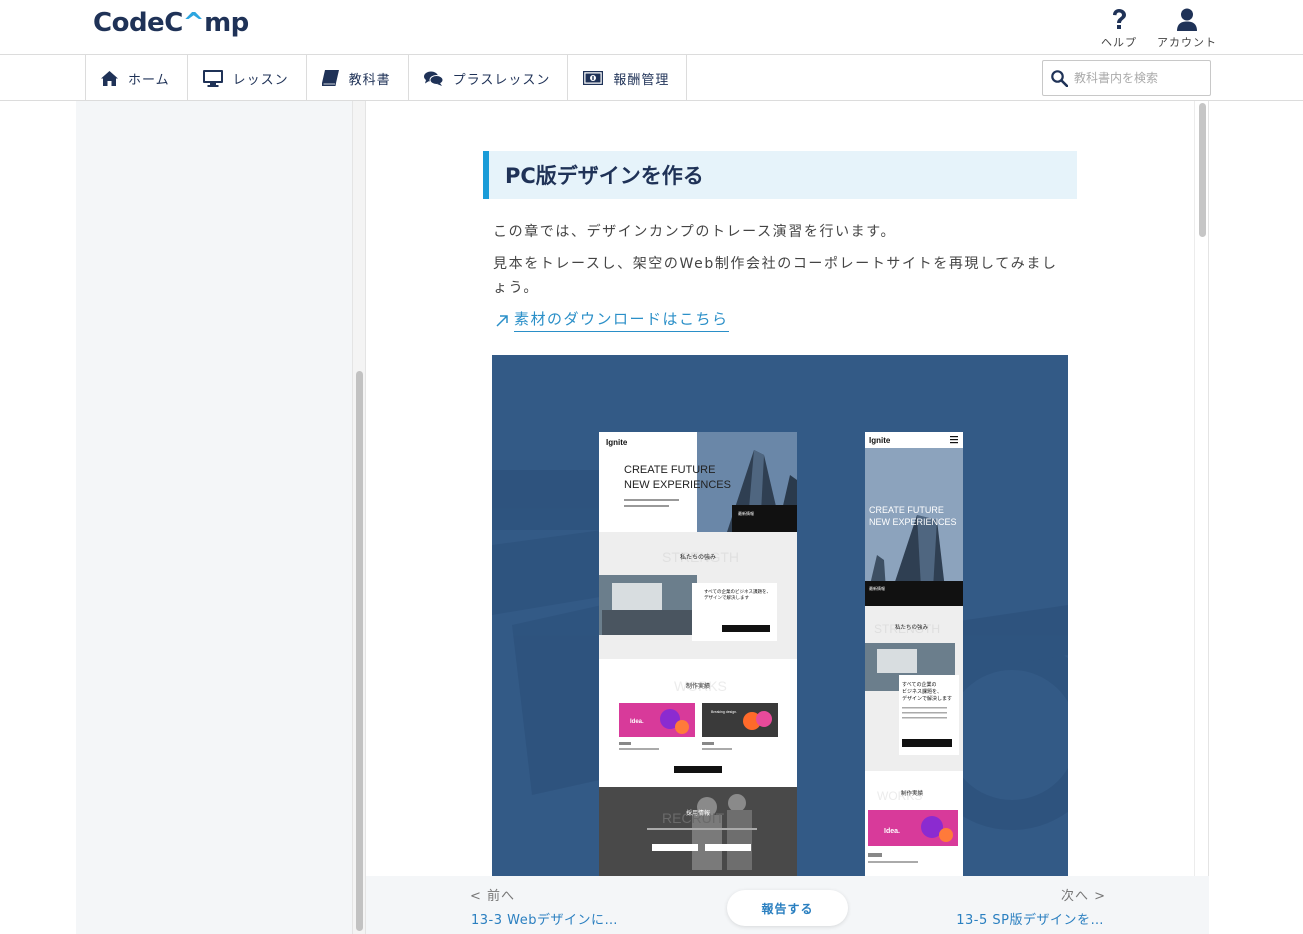 This screenshot has height=934, width=1303. What do you see at coordinates (677, 485) in the screenshot?
I see `pc-hero-line2: NEW EXPERIENCES` at bounding box center [677, 485].